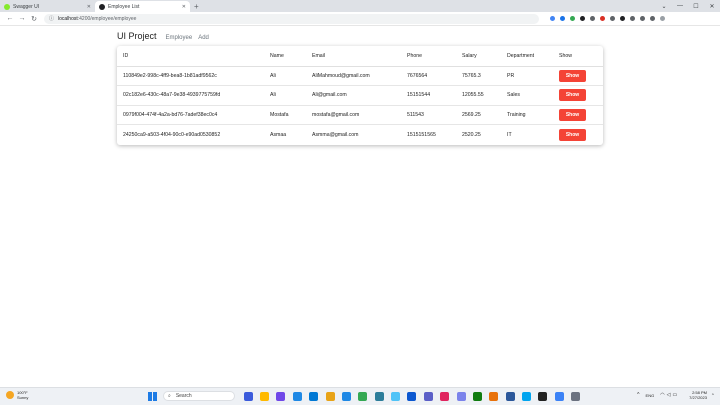 The width and height of the screenshot is (720, 405). Describe the element at coordinates (10, 19) in the screenshot. I see `back-icon: ←` at that location.